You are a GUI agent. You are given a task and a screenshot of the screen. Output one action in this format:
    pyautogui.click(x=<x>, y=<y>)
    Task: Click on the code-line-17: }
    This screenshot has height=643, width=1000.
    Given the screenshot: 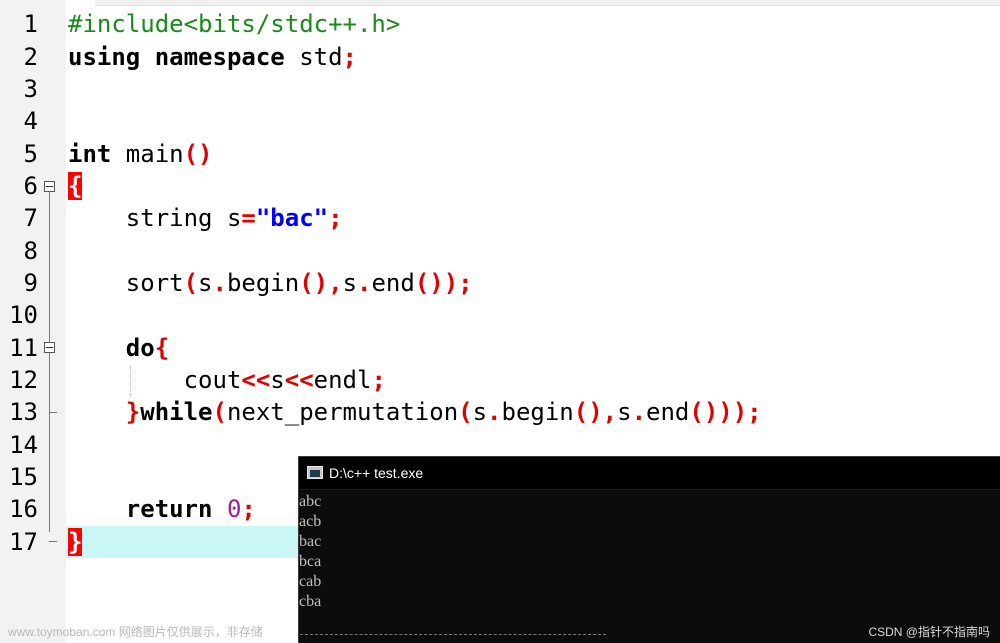 What is the action you would take?
    pyautogui.click(x=75, y=542)
    